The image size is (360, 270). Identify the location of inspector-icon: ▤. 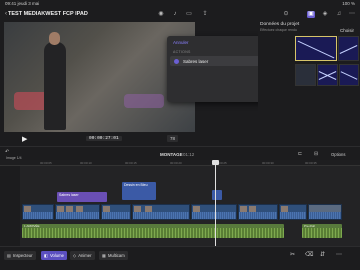
(9, 255).